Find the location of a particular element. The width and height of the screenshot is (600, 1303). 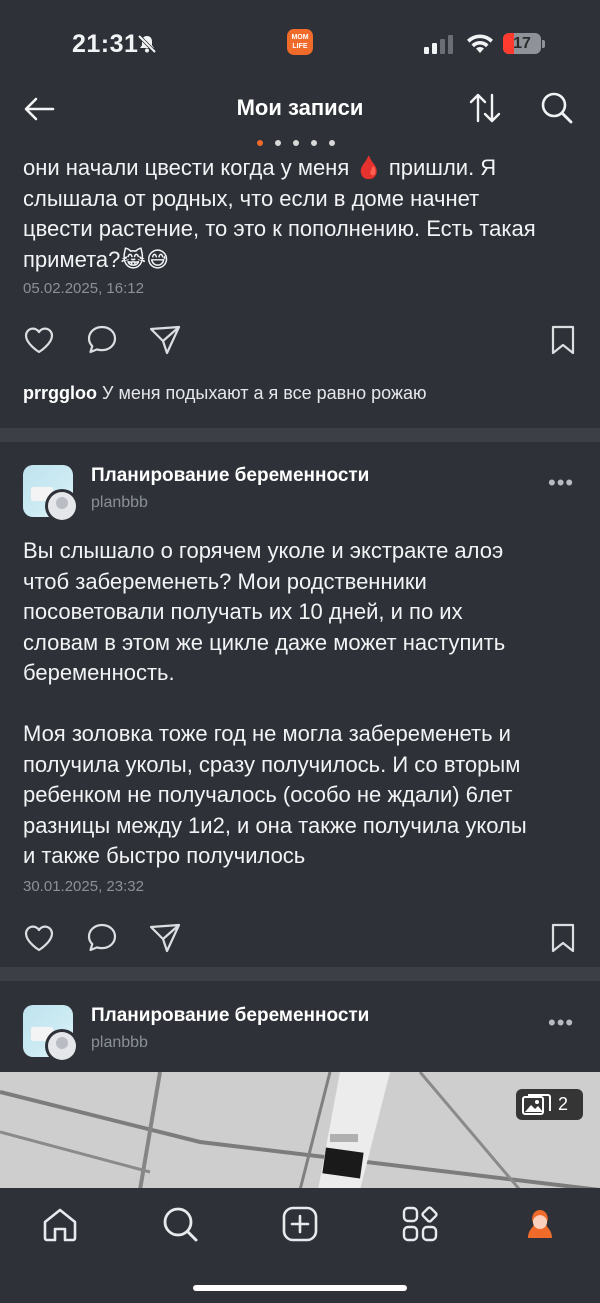

top-navigation: Мои записи is located at coordinates (300, 109).